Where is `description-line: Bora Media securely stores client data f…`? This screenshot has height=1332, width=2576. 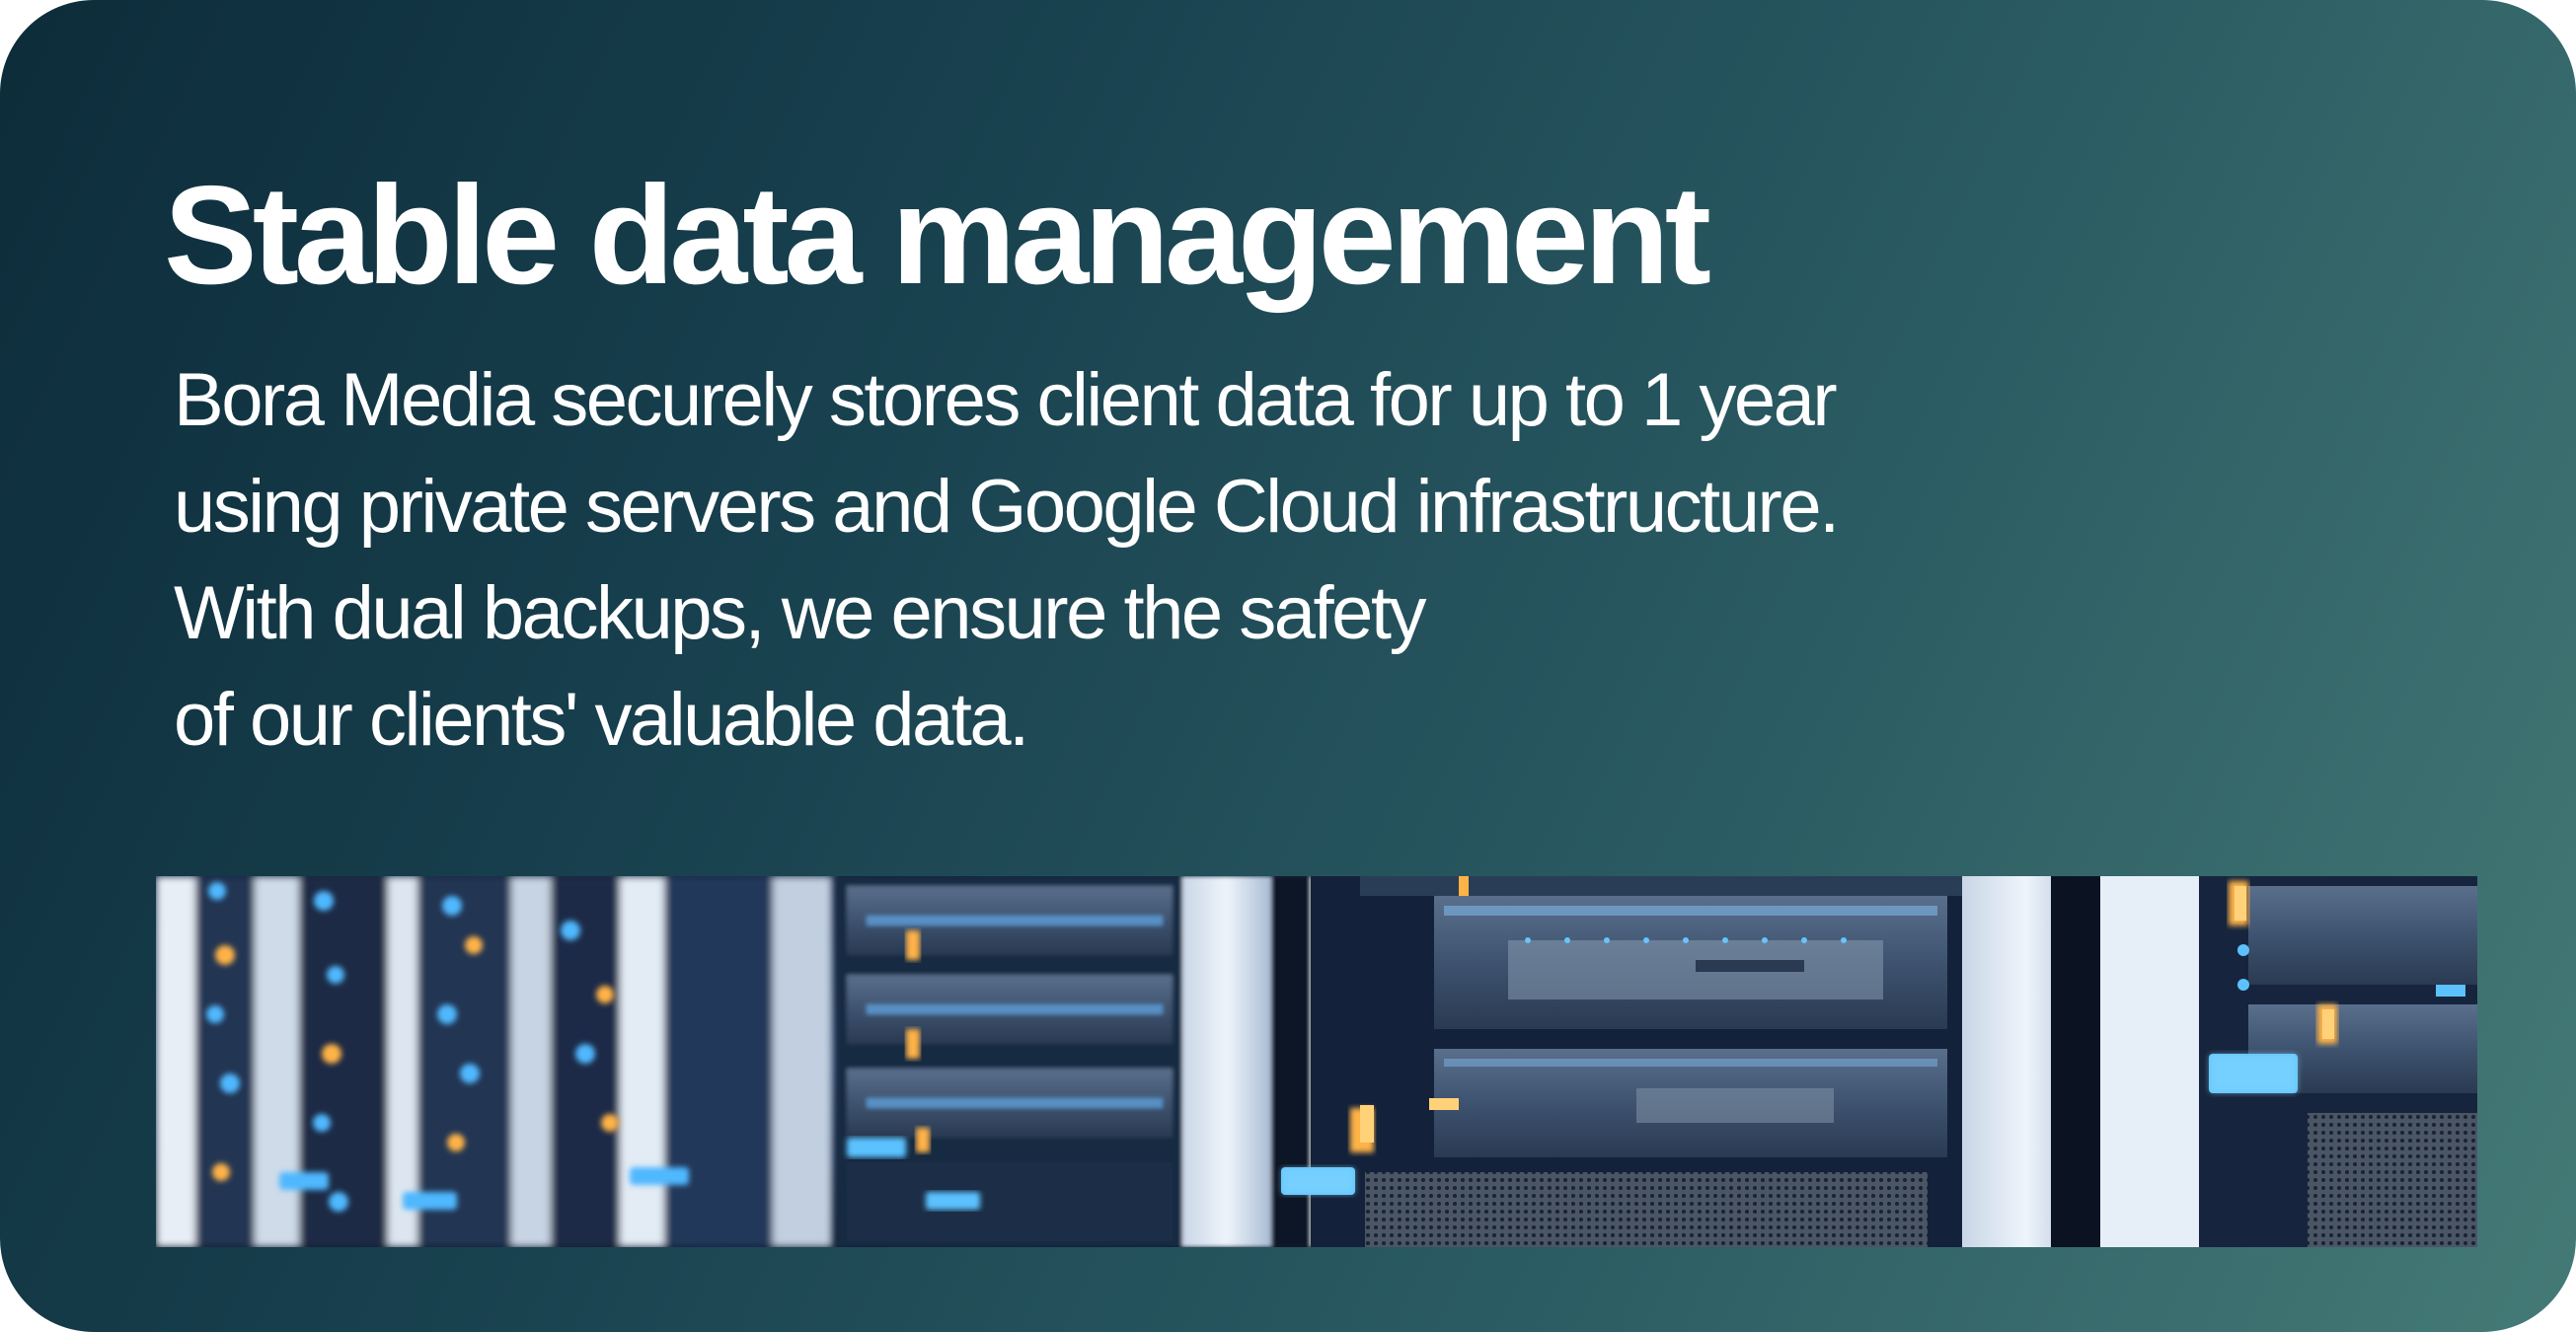
description-line: Bora Media securely stores client data f… is located at coordinates (1006, 400).